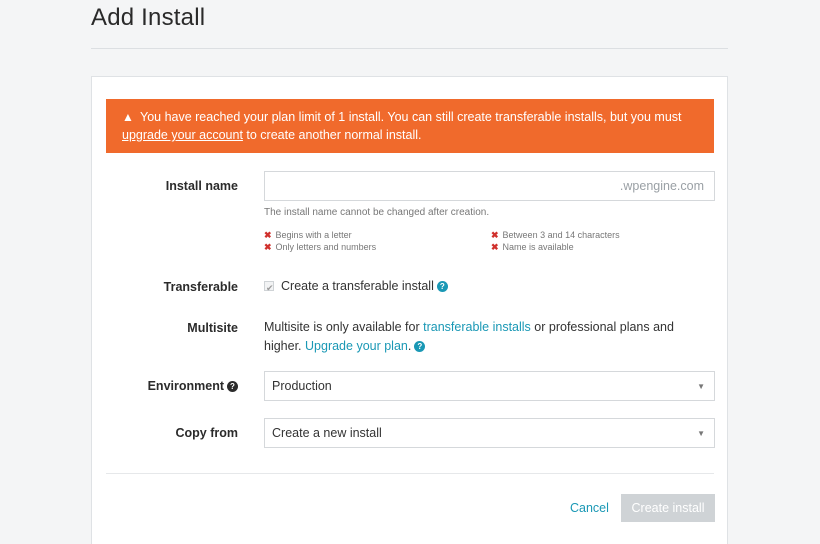 The image size is (820, 544). Describe the element at coordinates (538, 247) in the screenshot. I see `rule-text: Name is available` at that location.